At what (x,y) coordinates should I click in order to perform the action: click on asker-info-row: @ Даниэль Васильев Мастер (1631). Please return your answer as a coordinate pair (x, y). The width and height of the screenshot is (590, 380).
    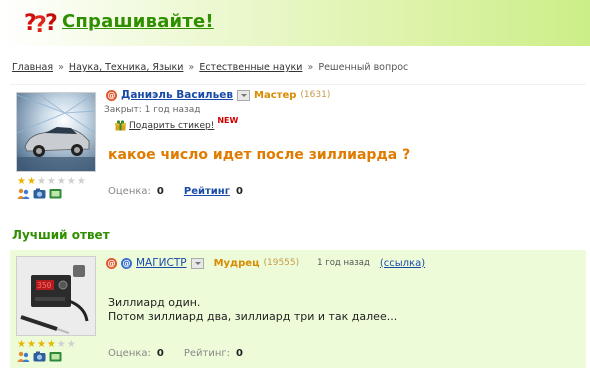
    Looking at the image, I should click on (218, 95).